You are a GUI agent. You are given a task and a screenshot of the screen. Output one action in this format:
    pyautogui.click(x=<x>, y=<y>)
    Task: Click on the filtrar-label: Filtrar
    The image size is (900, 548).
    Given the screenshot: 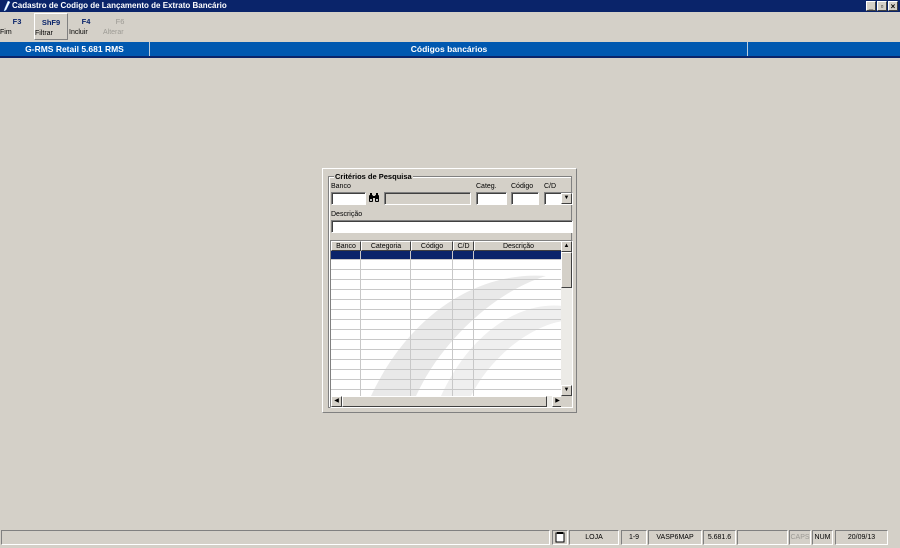 What is the action you would take?
    pyautogui.click(x=44, y=33)
    